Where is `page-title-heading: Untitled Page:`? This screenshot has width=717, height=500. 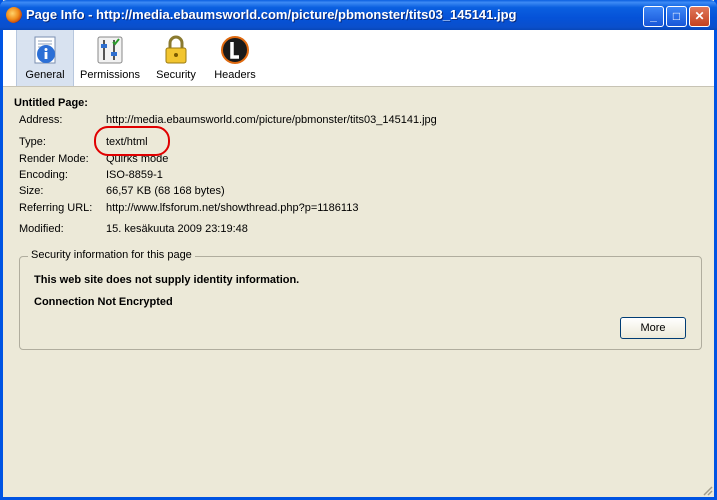
page-title-heading: Untitled Page: is located at coordinates (51, 103).